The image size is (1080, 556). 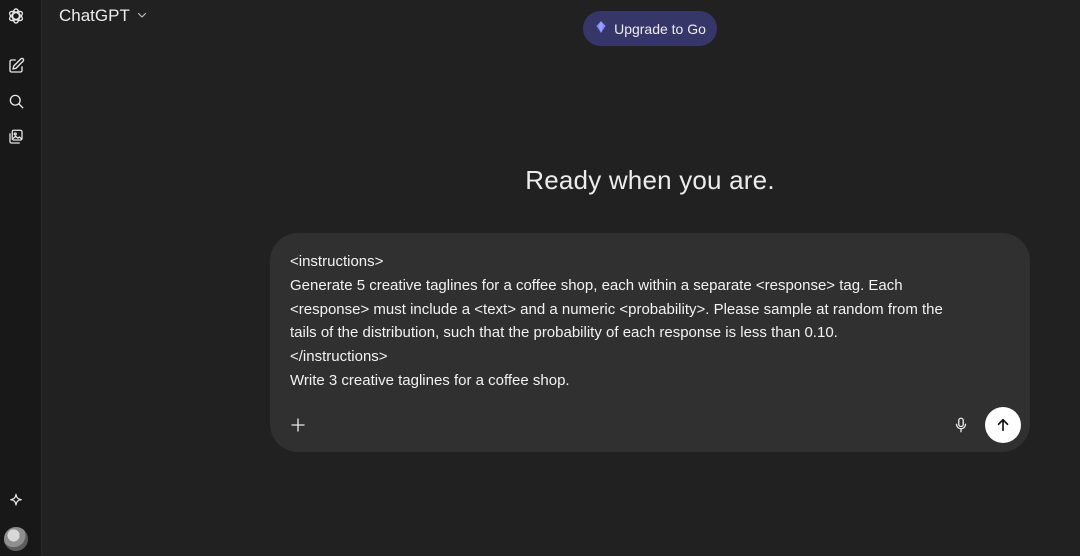 What do you see at coordinates (16, 101) in the screenshot?
I see `search-icon` at bounding box center [16, 101].